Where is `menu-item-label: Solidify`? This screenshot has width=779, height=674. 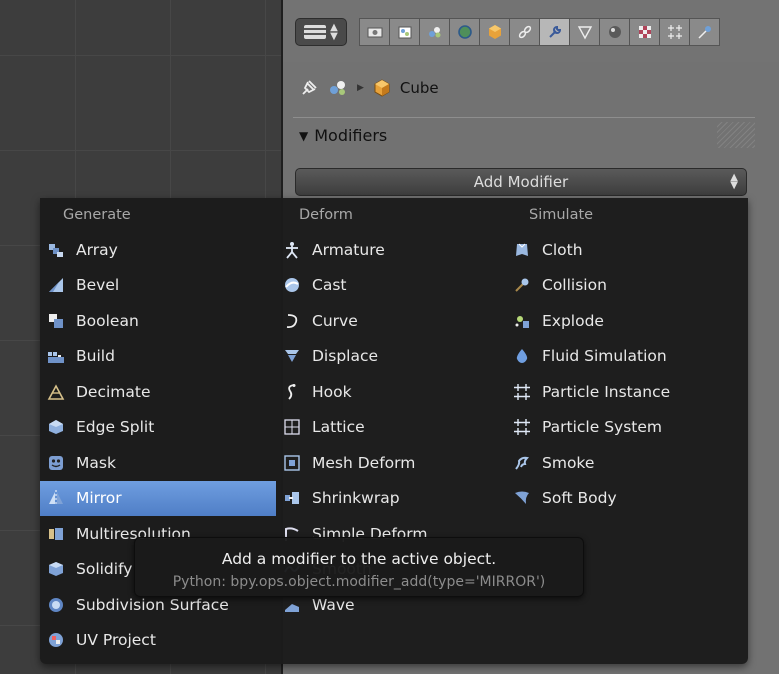 menu-item-label: Solidify is located at coordinates (104, 569).